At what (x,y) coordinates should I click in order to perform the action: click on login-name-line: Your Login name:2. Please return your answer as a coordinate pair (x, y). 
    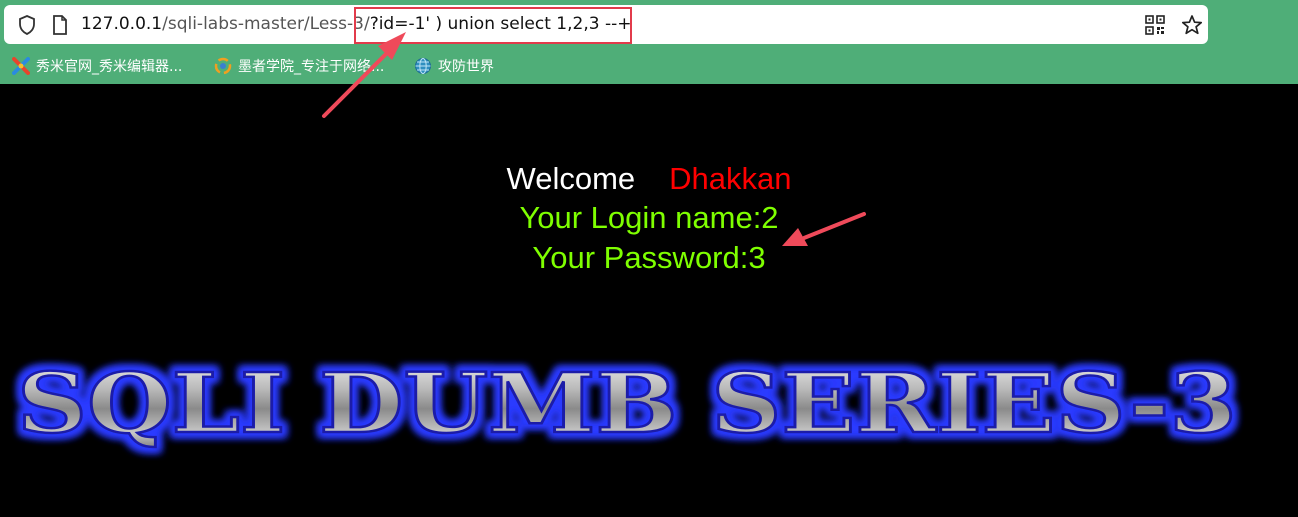
    Looking at the image, I should click on (649, 217).